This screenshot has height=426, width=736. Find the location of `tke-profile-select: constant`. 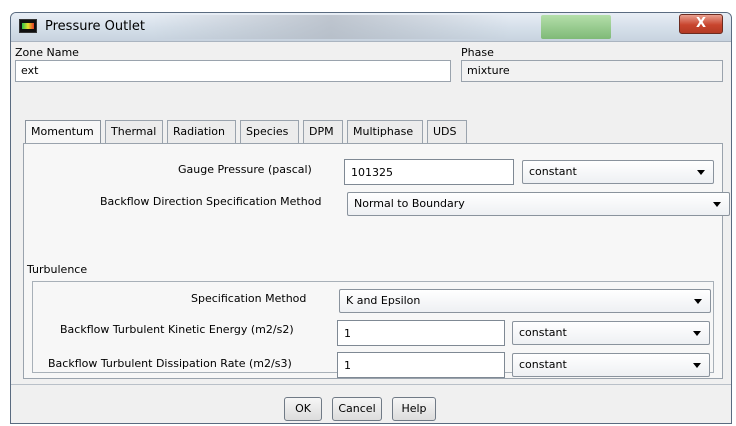

tke-profile-select: constant is located at coordinates (611, 333).